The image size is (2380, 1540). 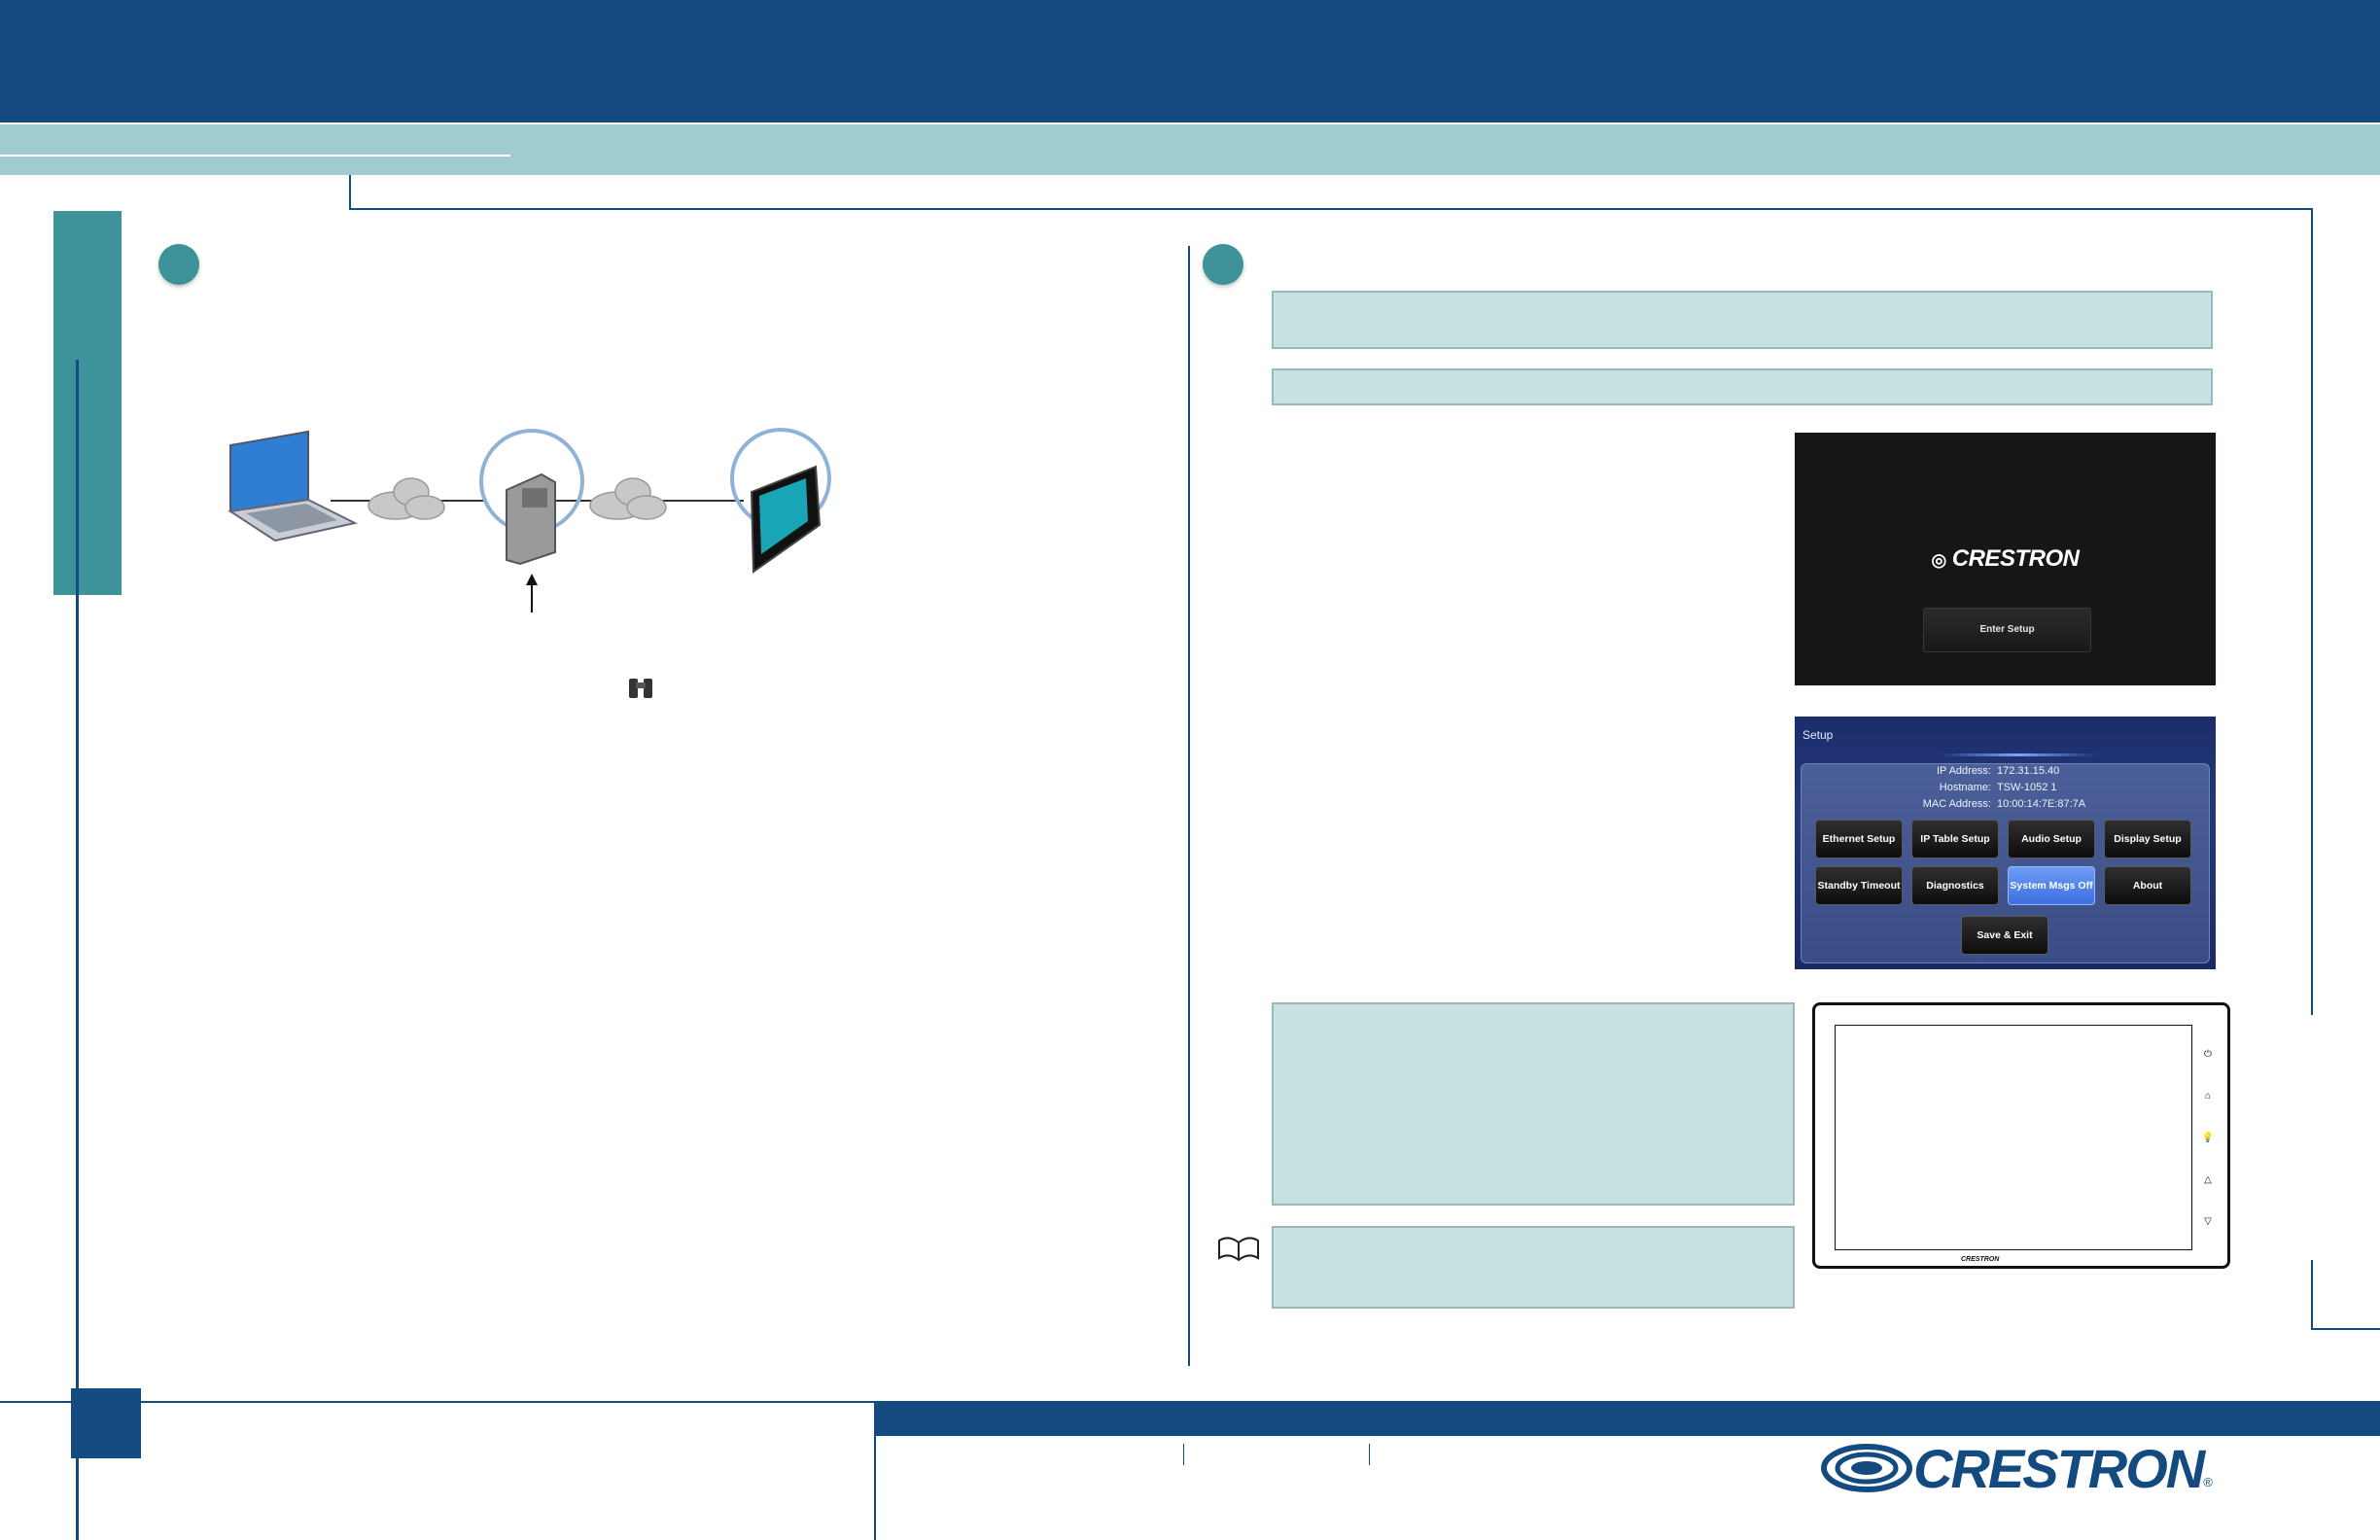 I want to click on enter-setup-button: Enter Setup, so click(x=2007, y=630).